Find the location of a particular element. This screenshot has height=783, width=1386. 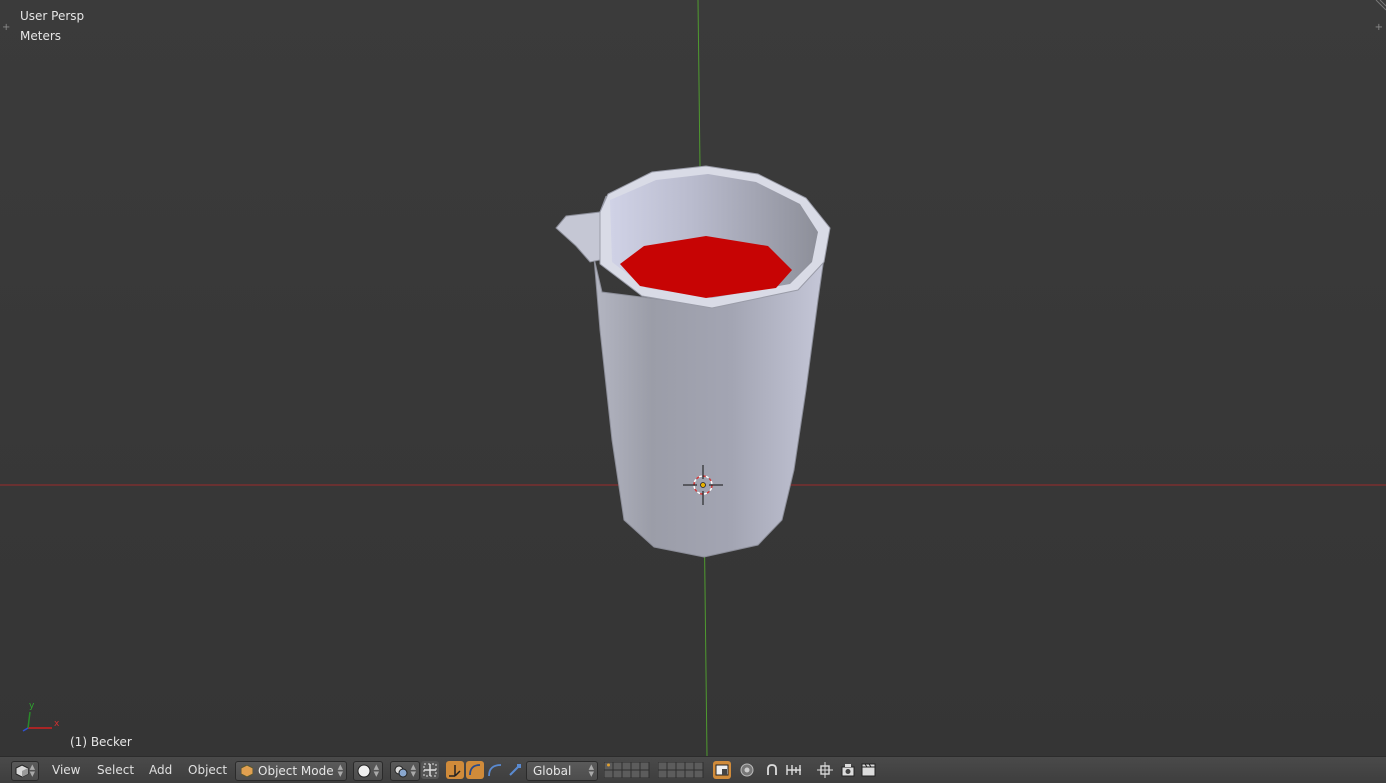

scale-icon is located at coordinates (515, 770).